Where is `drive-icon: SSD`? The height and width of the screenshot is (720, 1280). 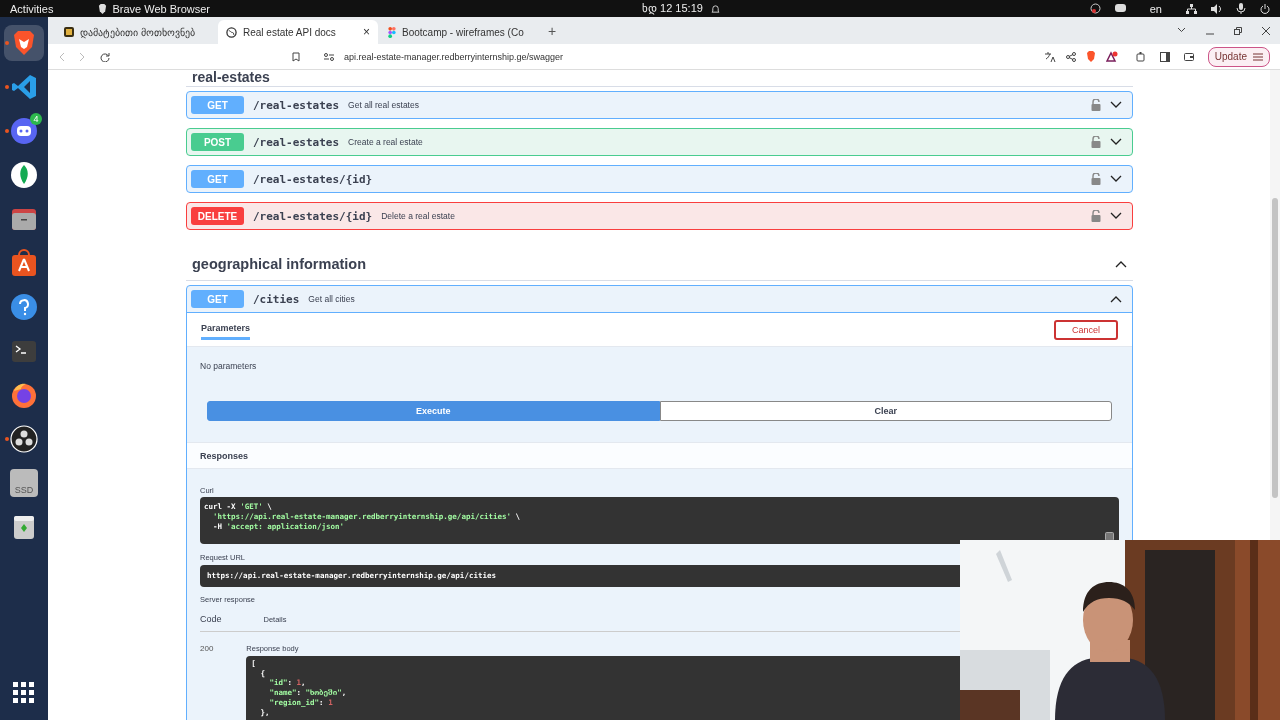 drive-icon: SSD is located at coordinates (24, 483).